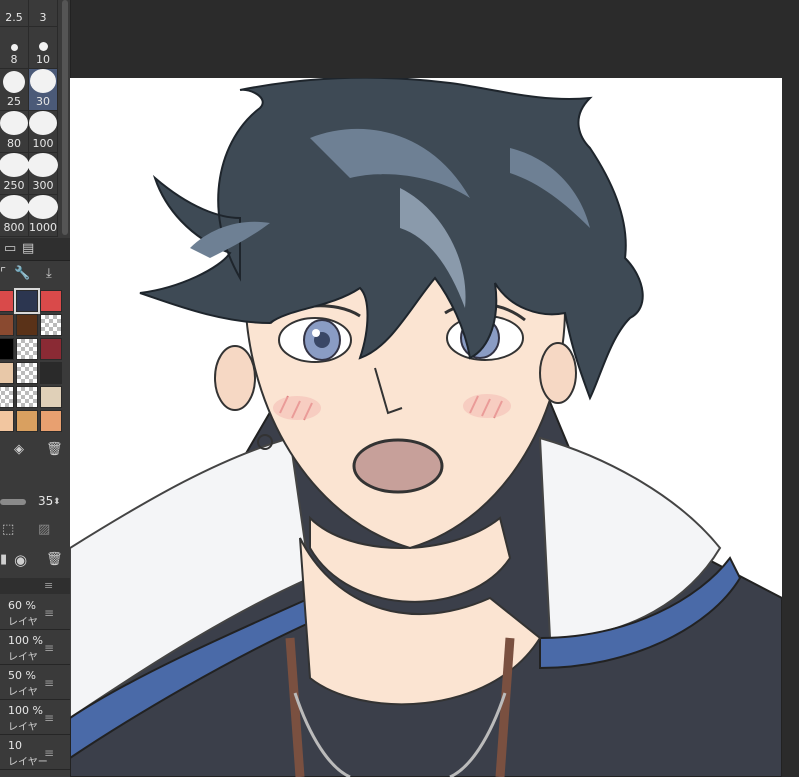 The width and height of the screenshot is (799, 777). I want to click on layer-trash-icon: 🗑, so click(54, 560).